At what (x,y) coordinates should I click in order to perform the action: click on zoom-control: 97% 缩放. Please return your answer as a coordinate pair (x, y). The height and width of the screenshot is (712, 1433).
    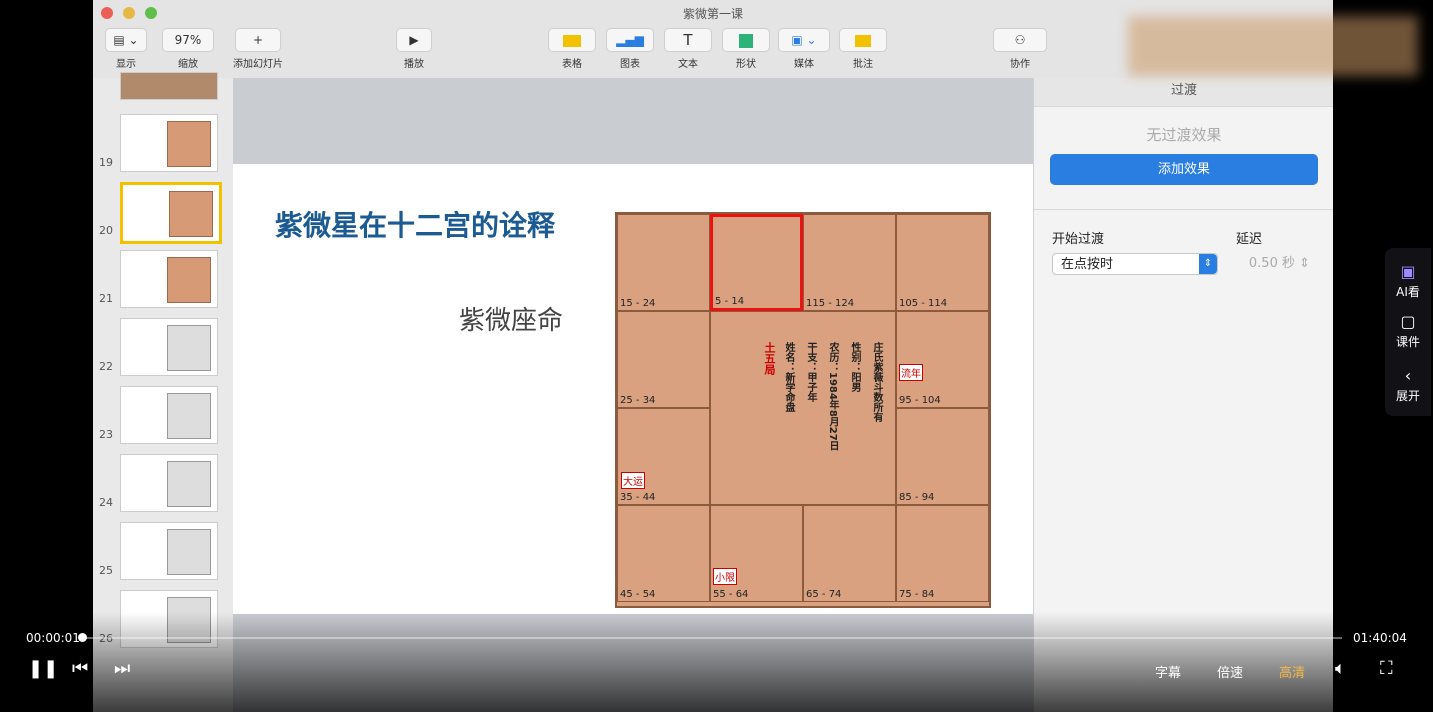
    Looking at the image, I should click on (188, 49).